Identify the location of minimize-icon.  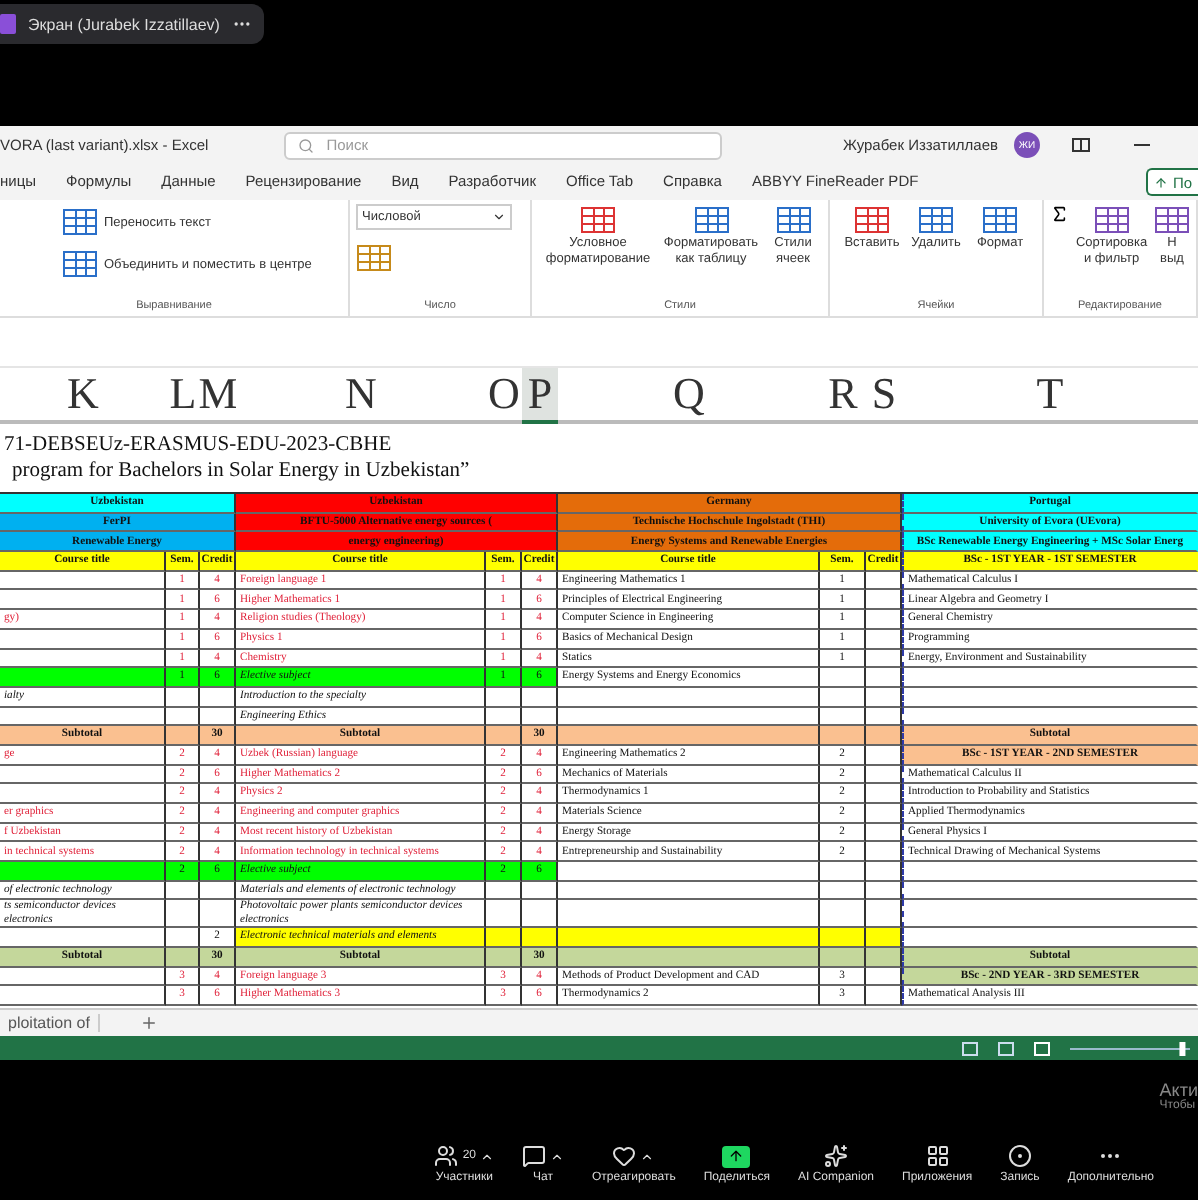
(1142, 145).